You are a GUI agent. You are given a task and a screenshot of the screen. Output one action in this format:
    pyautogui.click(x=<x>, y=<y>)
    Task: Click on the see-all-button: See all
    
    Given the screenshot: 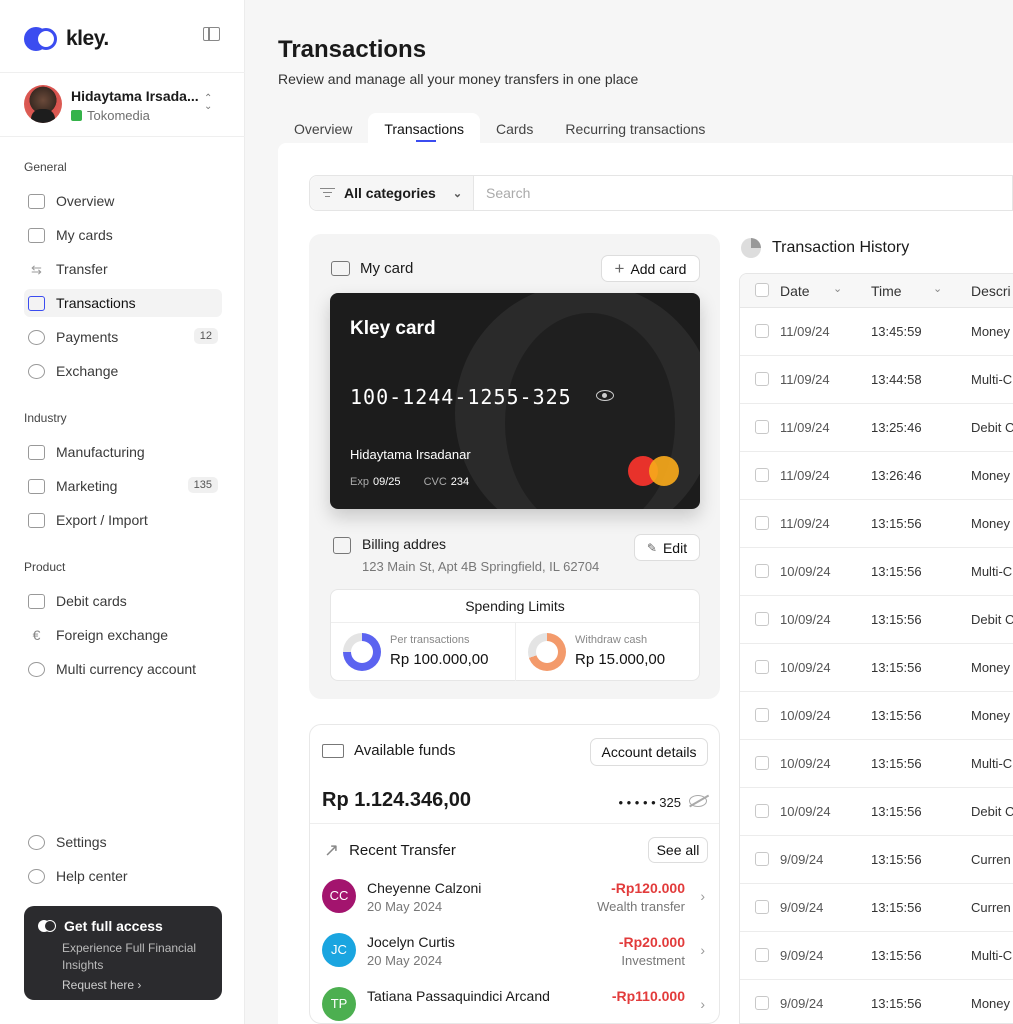 What is the action you would take?
    pyautogui.click(x=678, y=850)
    